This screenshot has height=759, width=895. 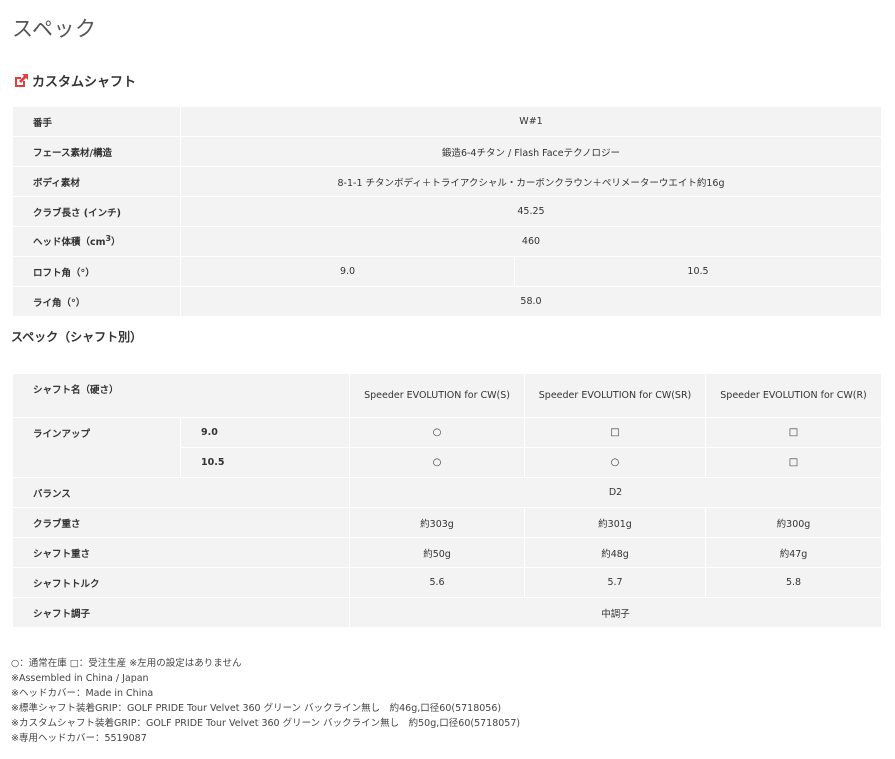 I want to click on section-title: カスタムシャフト, so click(x=84, y=82).